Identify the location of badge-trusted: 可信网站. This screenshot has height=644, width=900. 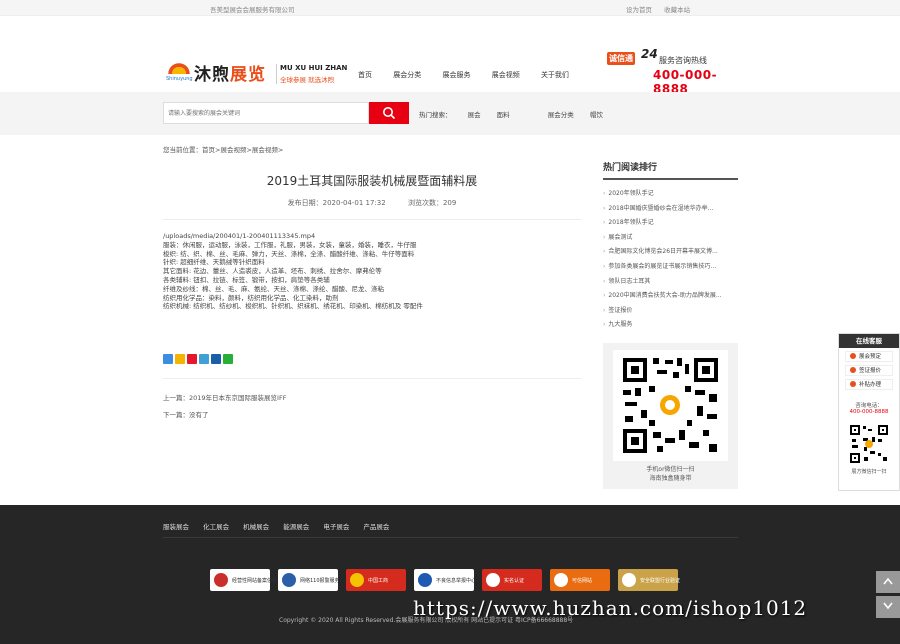
(580, 580).